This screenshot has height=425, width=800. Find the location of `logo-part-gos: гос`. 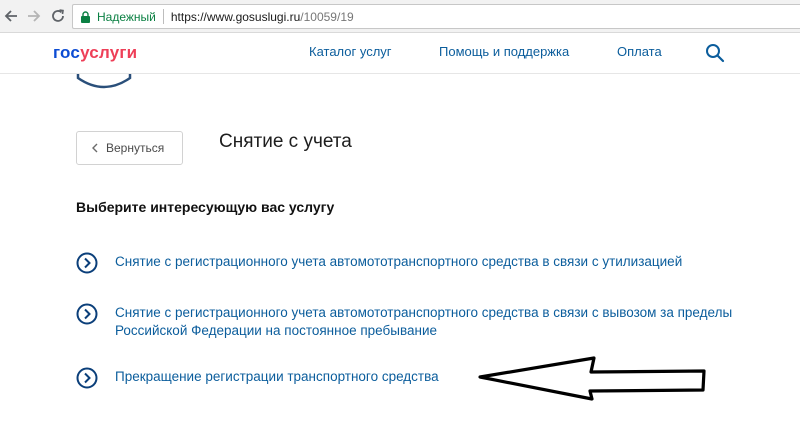

logo-part-gos: гос is located at coordinates (67, 52).